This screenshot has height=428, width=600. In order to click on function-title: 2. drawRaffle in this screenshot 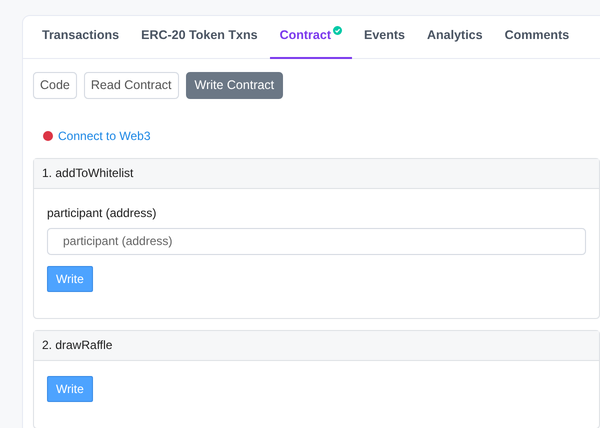, I will do `click(77, 345)`.